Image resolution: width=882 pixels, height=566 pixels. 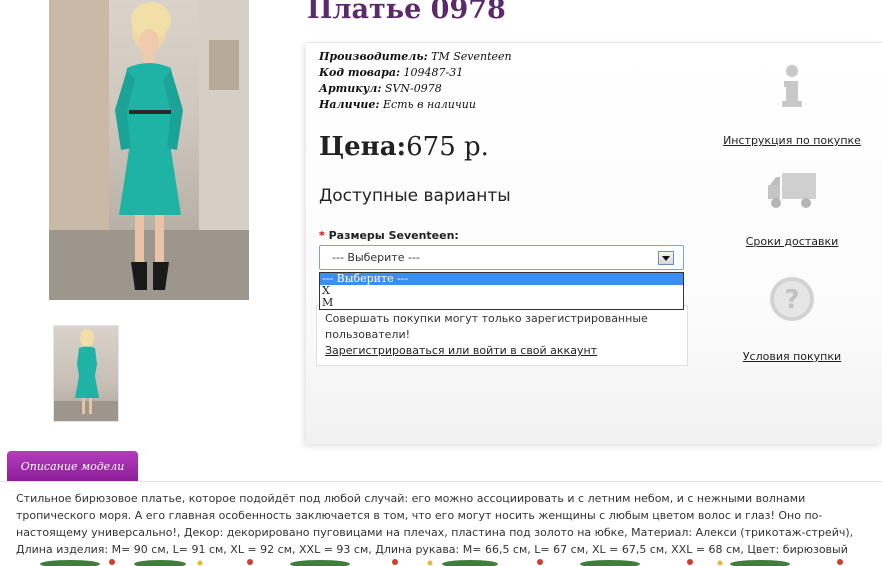 I want to click on price-value: 675 р., so click(x=447, y=147).